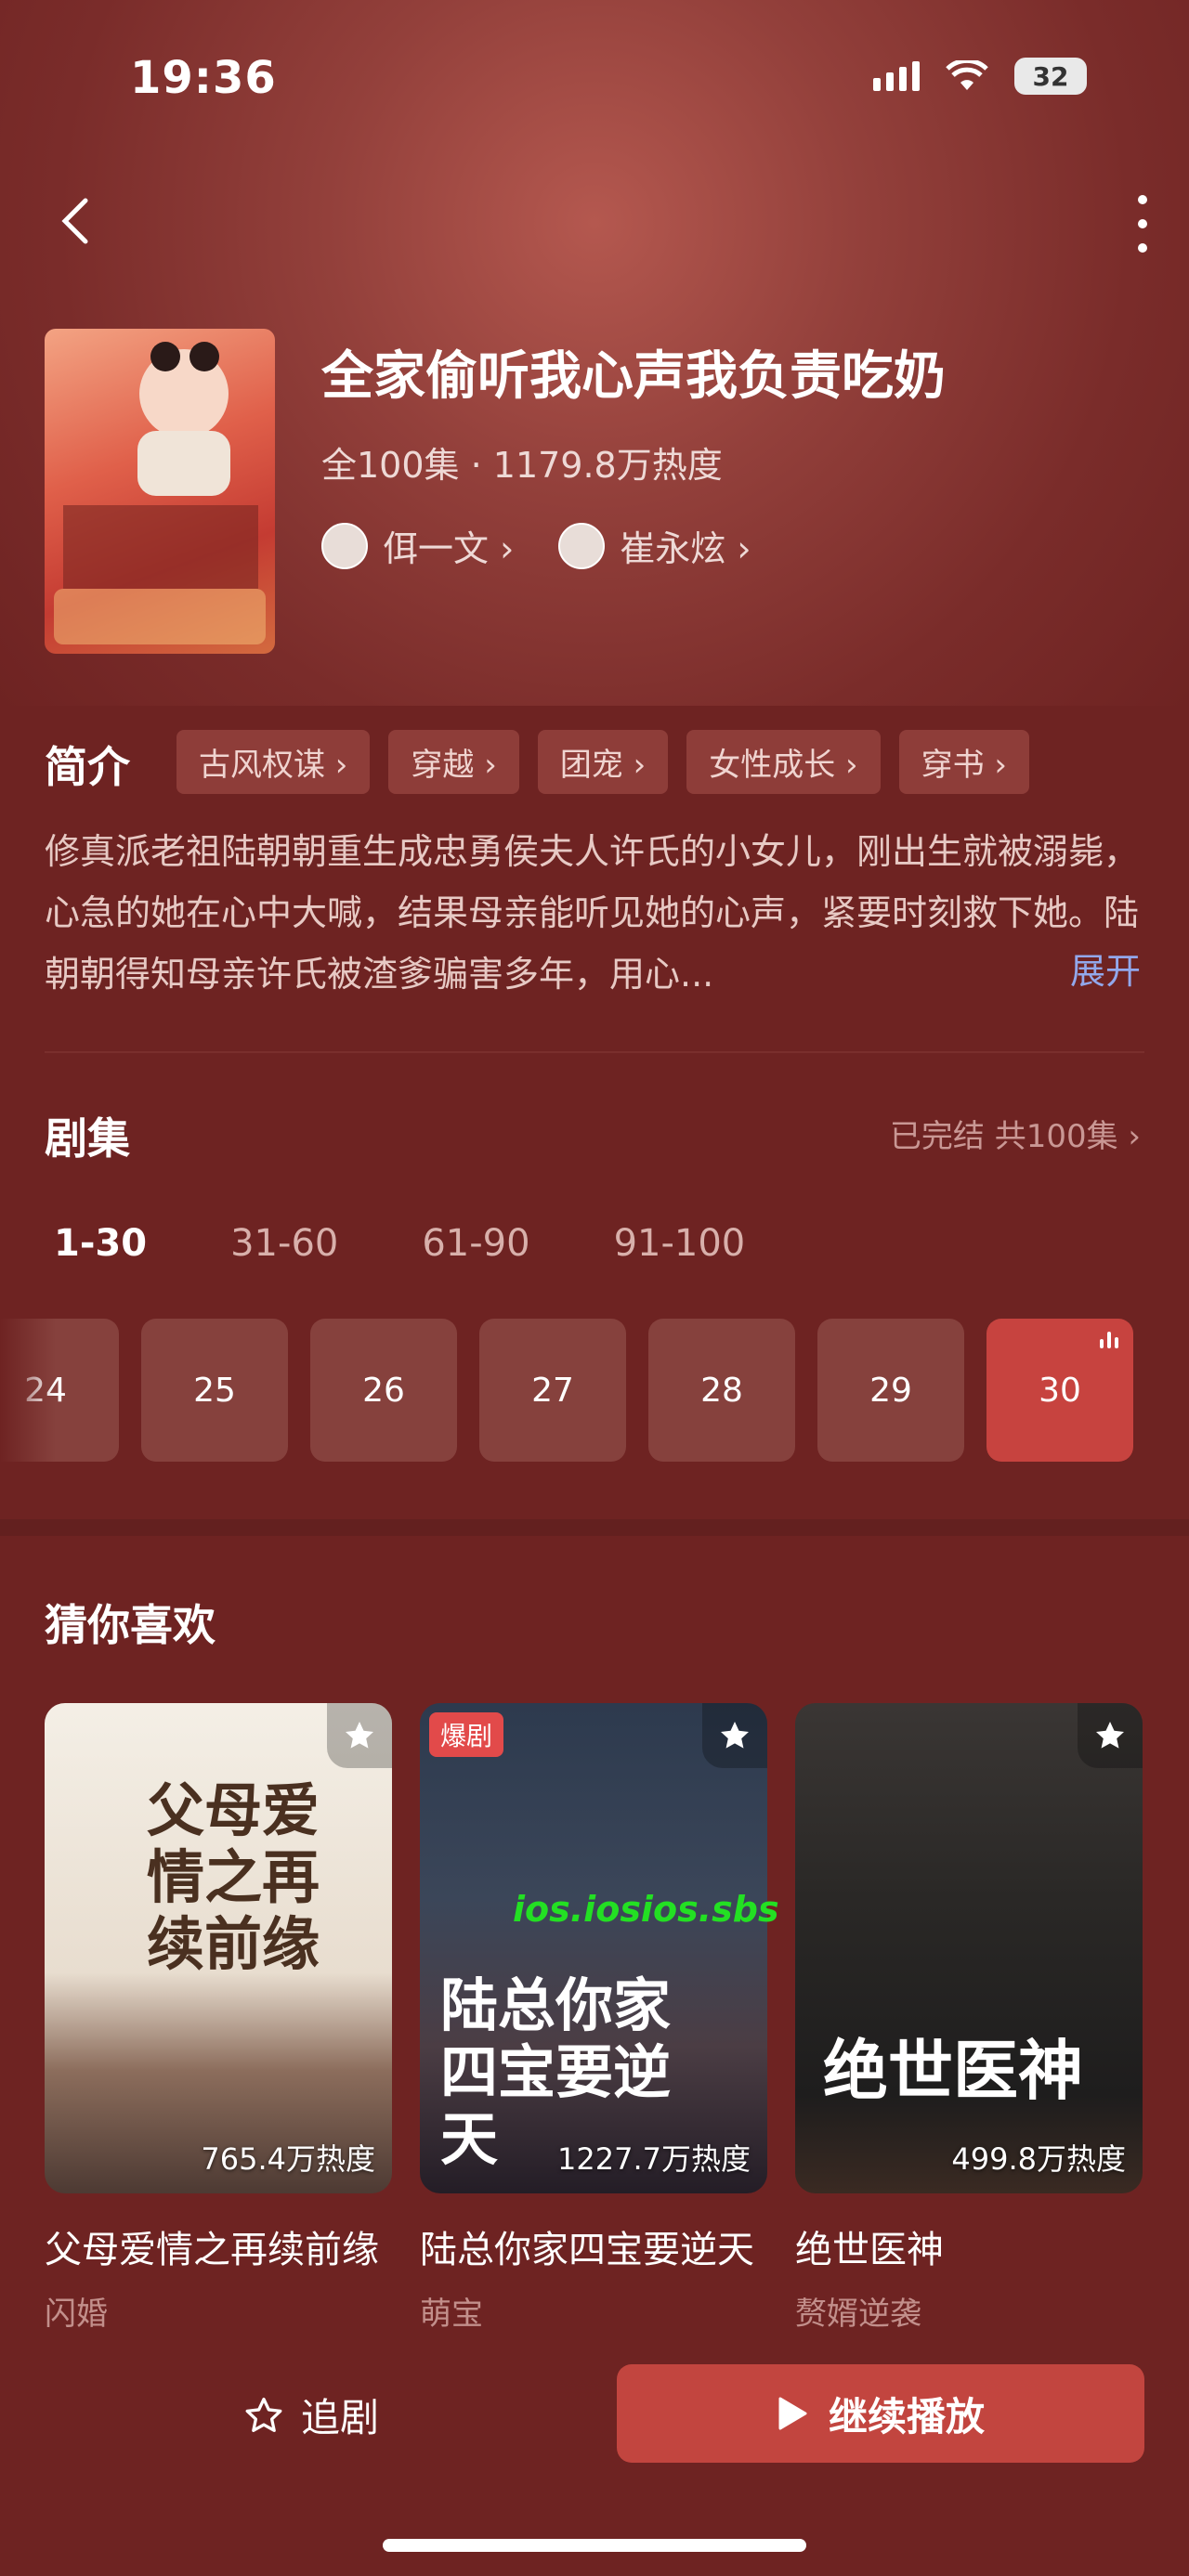 The height and width of the screenshot is (2576, 1189). Describe the element at coordinates (87, 1138) in the screenshot. I see `episodes-heading: 剧集` at that location.